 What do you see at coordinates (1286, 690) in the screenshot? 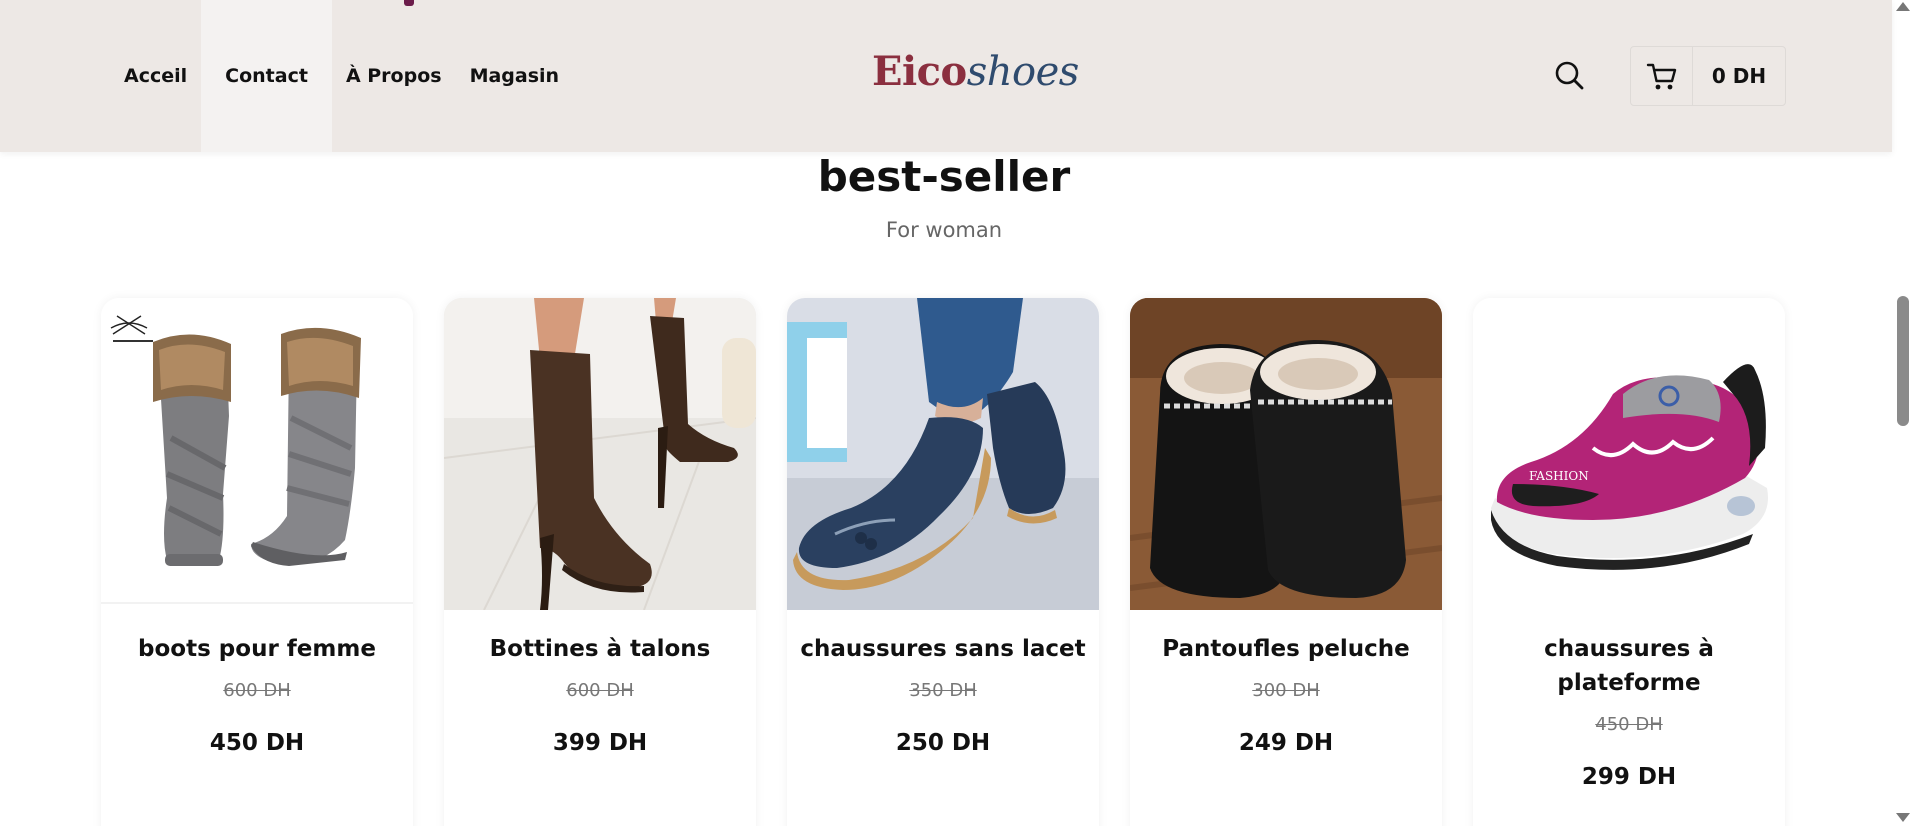
I see `product-old-price: 300 DH` at bounding box center [1286, 690].